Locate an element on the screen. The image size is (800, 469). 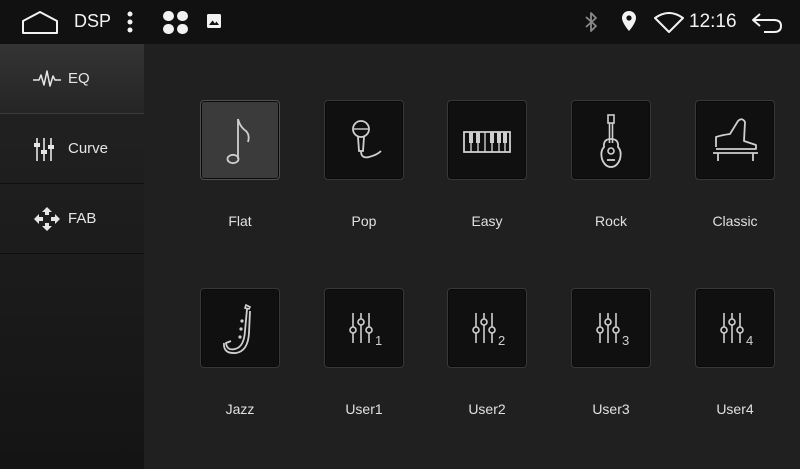
preset-user2: 2 User2 is located at coordinates (487, 358).